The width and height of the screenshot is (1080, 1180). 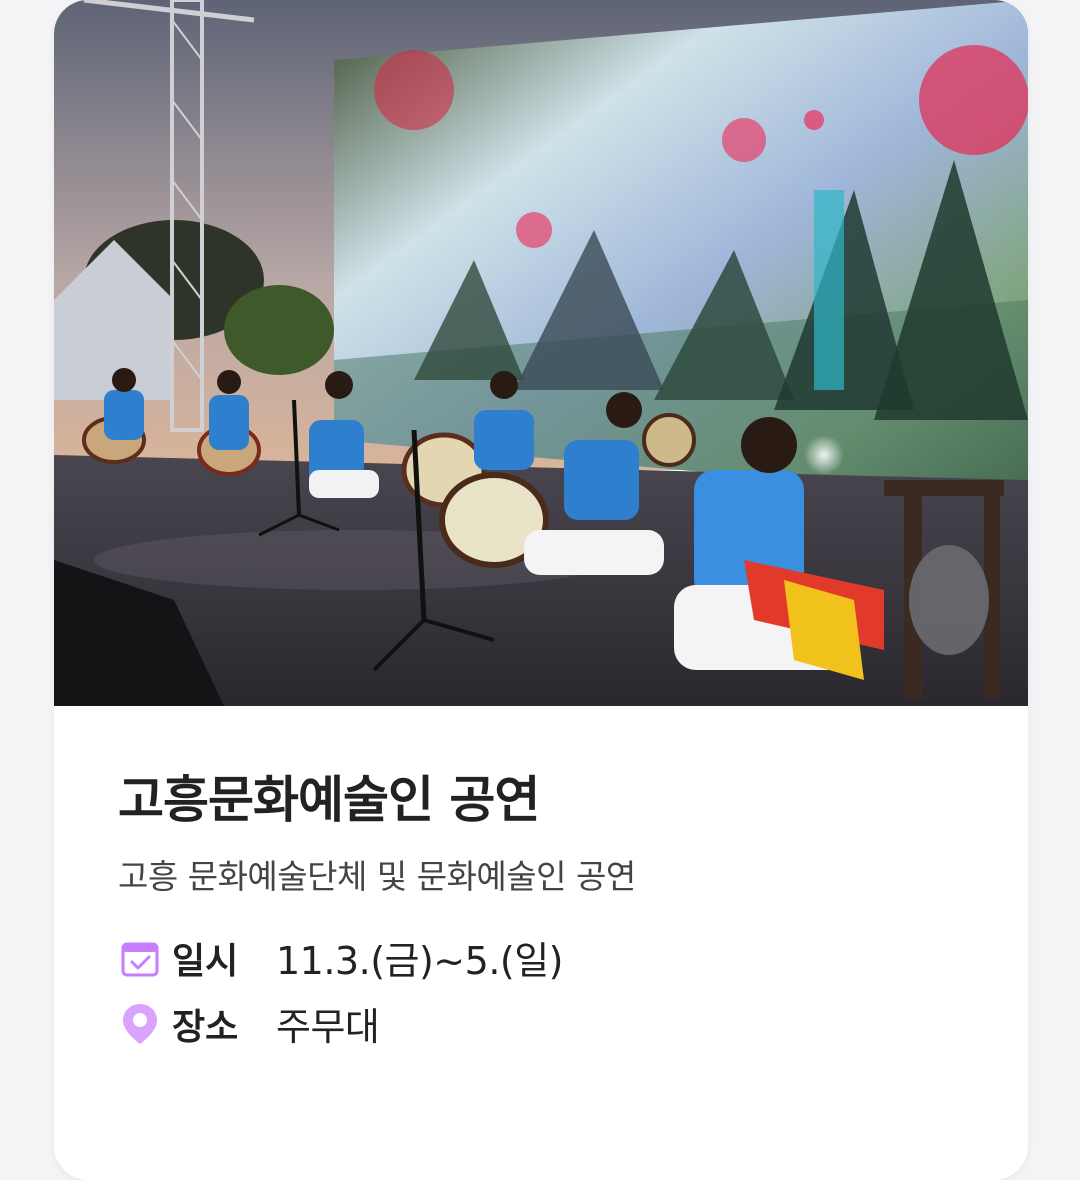 What do you see at coordinates (140, 1024) in the screenshot?
I see `location-pin-icon` at bounding box center [140, 1024].